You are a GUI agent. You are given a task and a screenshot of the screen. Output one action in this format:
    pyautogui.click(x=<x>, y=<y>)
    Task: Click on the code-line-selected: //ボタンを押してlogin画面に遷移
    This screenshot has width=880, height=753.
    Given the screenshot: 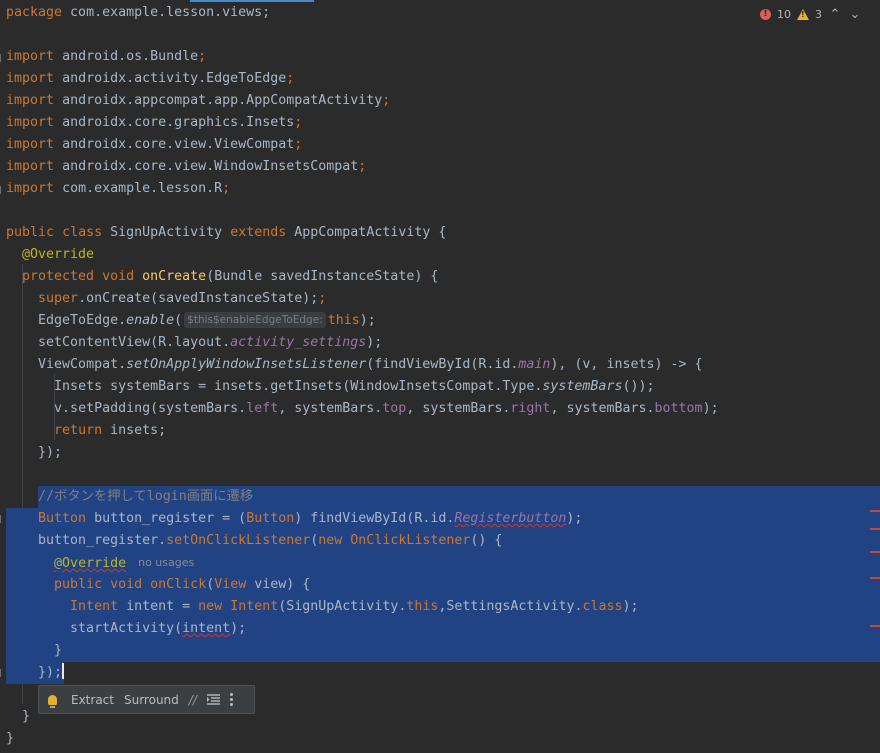 What is the action you would take?
    pyautogui.click(x=459, y=497)
    